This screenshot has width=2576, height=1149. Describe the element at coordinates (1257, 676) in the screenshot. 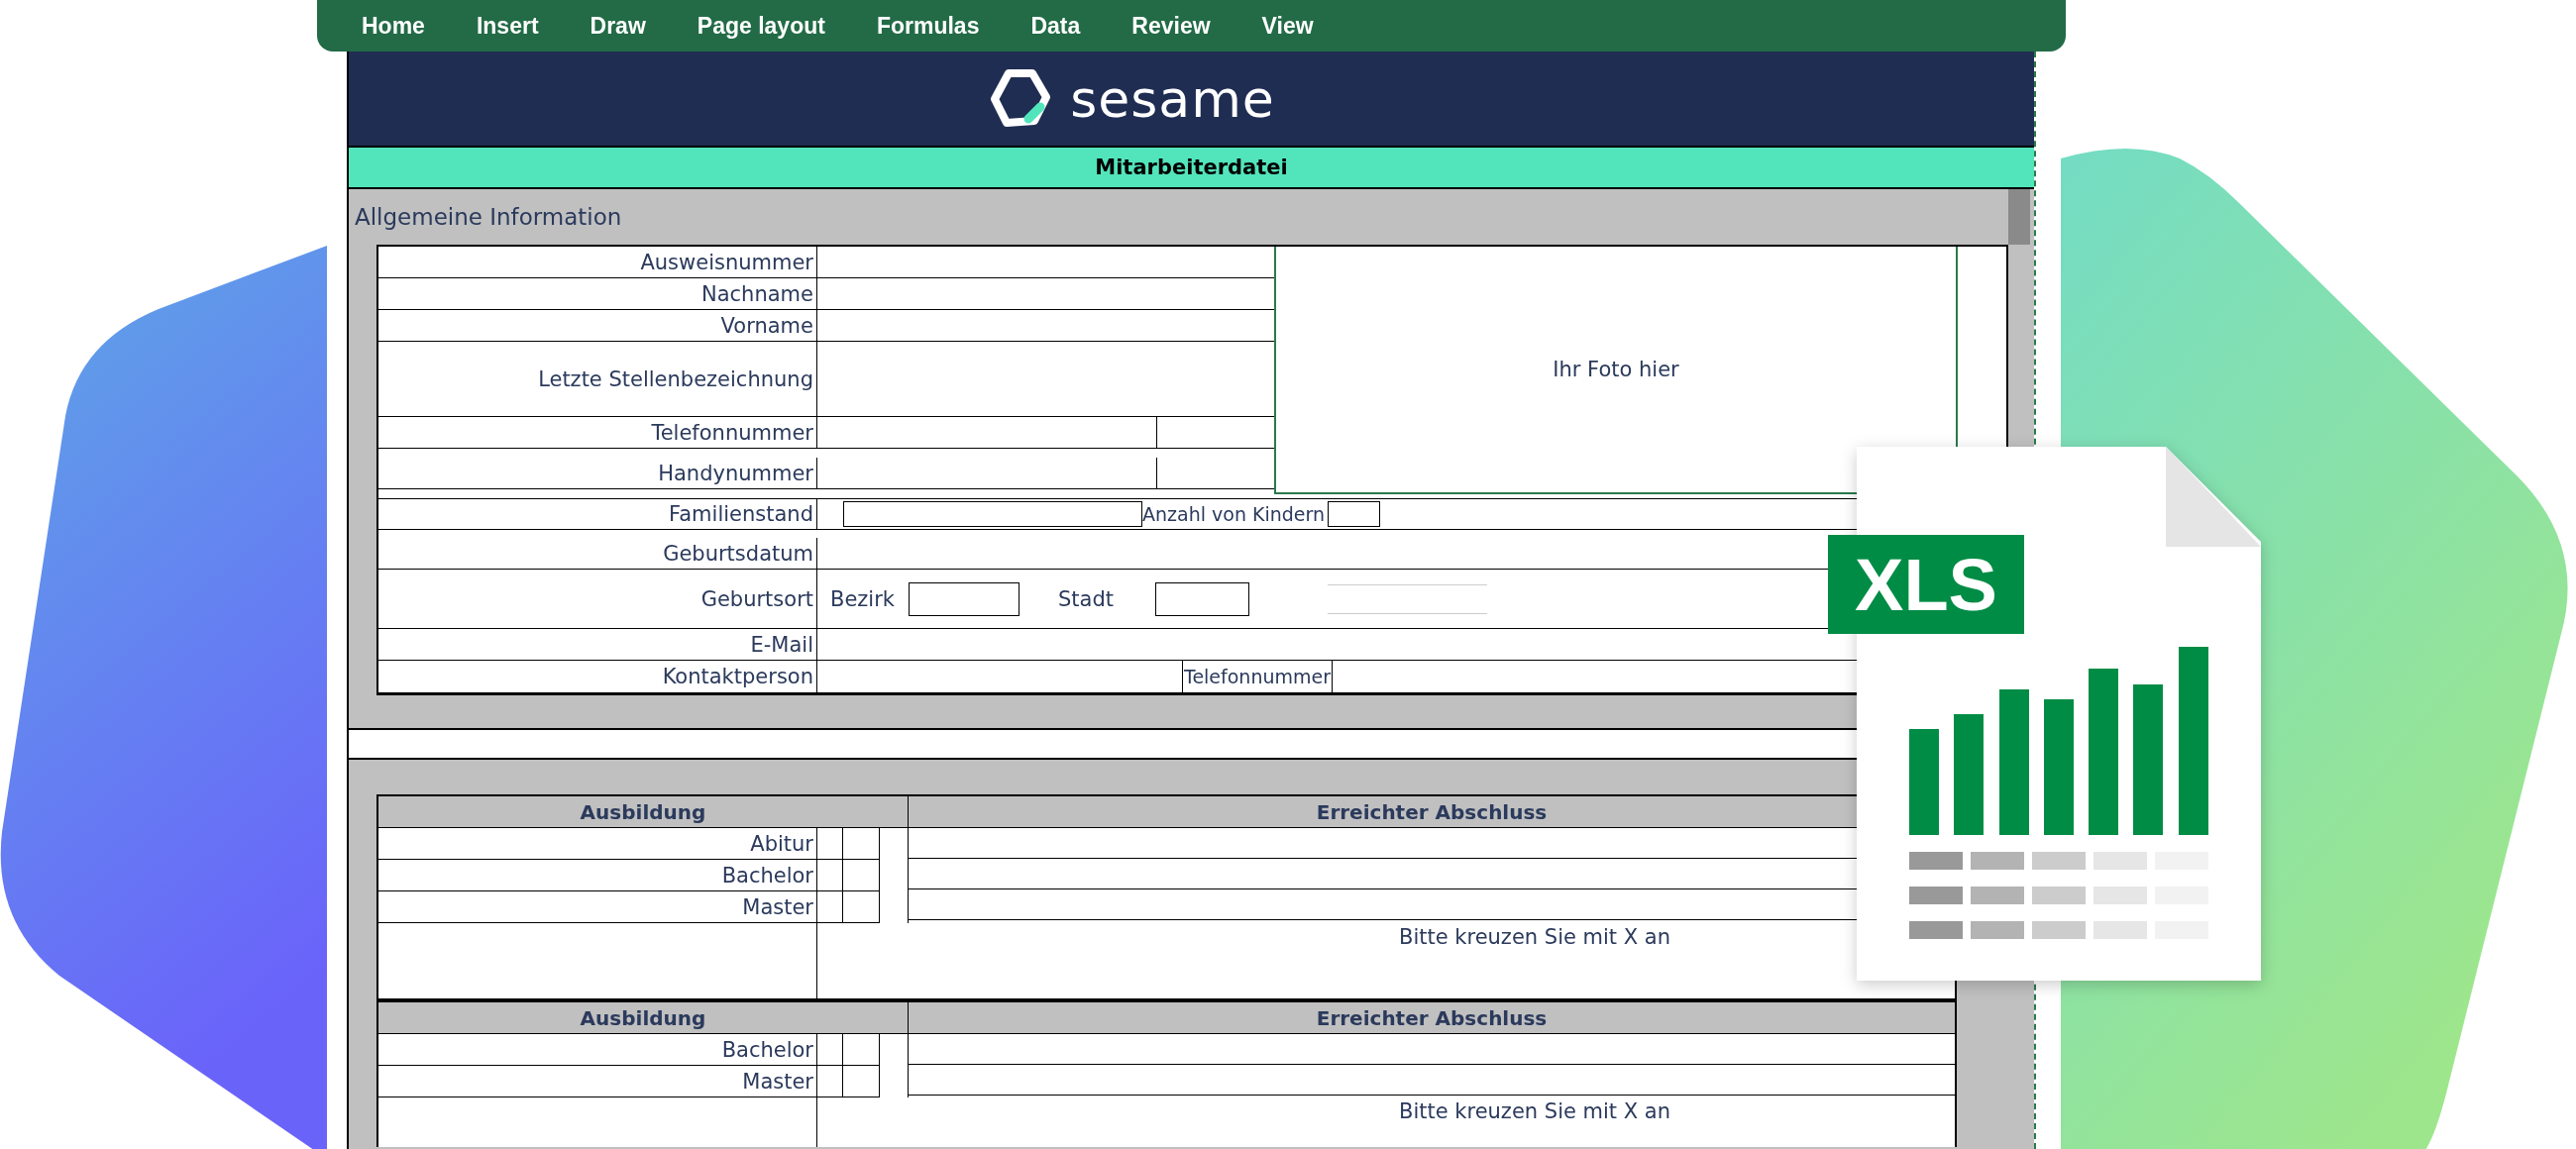

I see `field-label: Telefonnummer` at that location.